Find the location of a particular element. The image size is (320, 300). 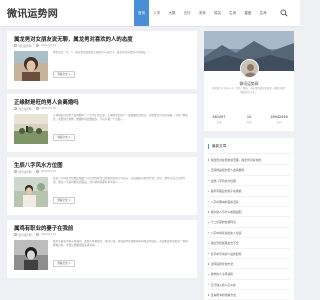

latest-article-link: 生肖相冲的化解方法 is located at coordinates (249, 295).